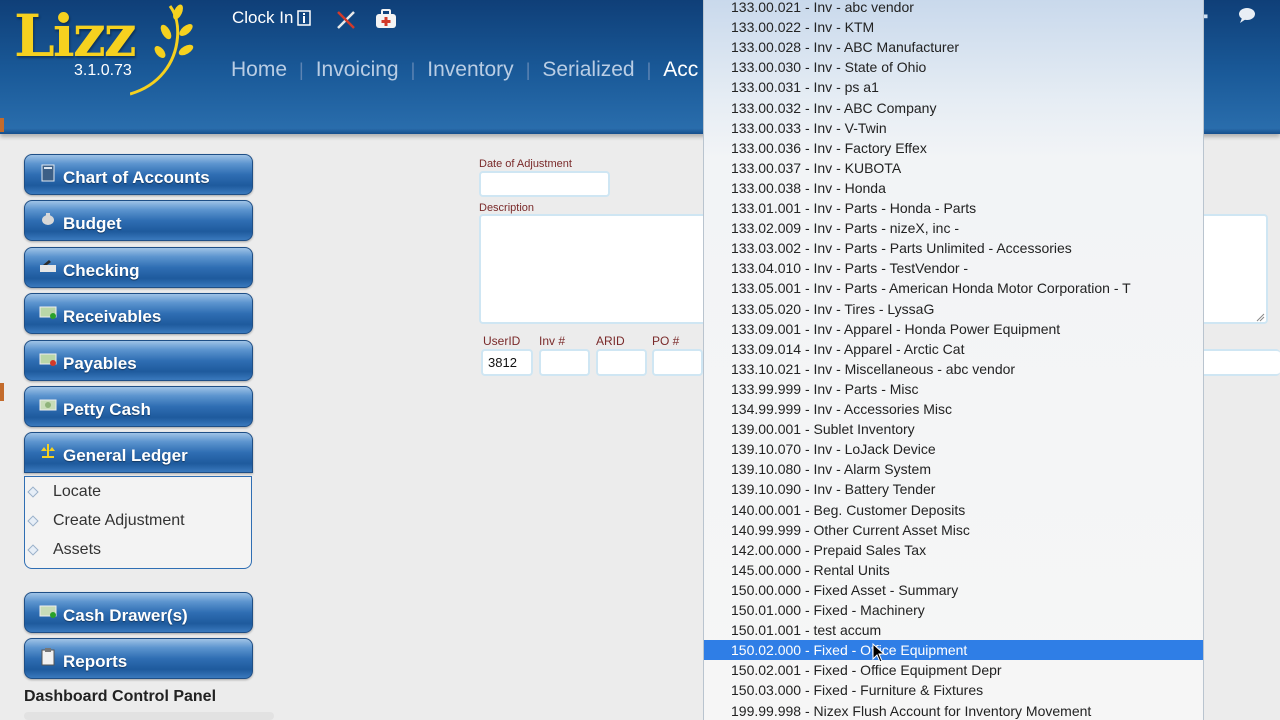  Describe the element at coordinates (610, 341) in the screenshot. I see `arid-label: ARID` at that location.